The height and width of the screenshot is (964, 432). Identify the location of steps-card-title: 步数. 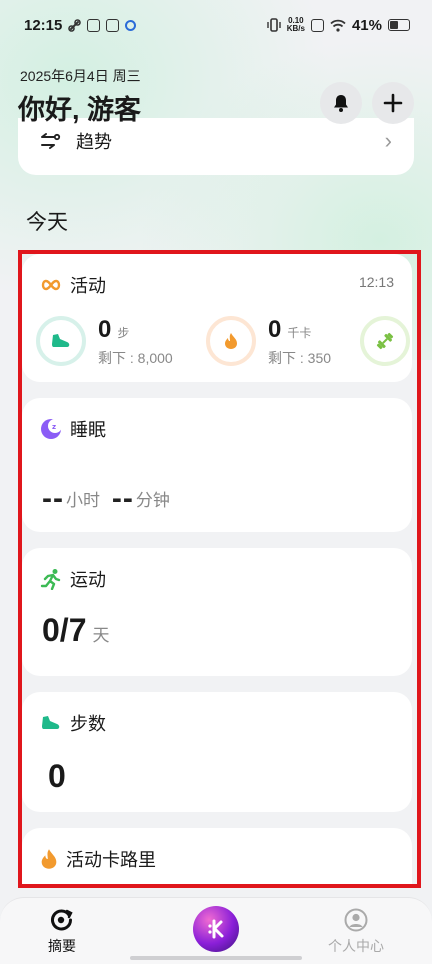
(73, 723).